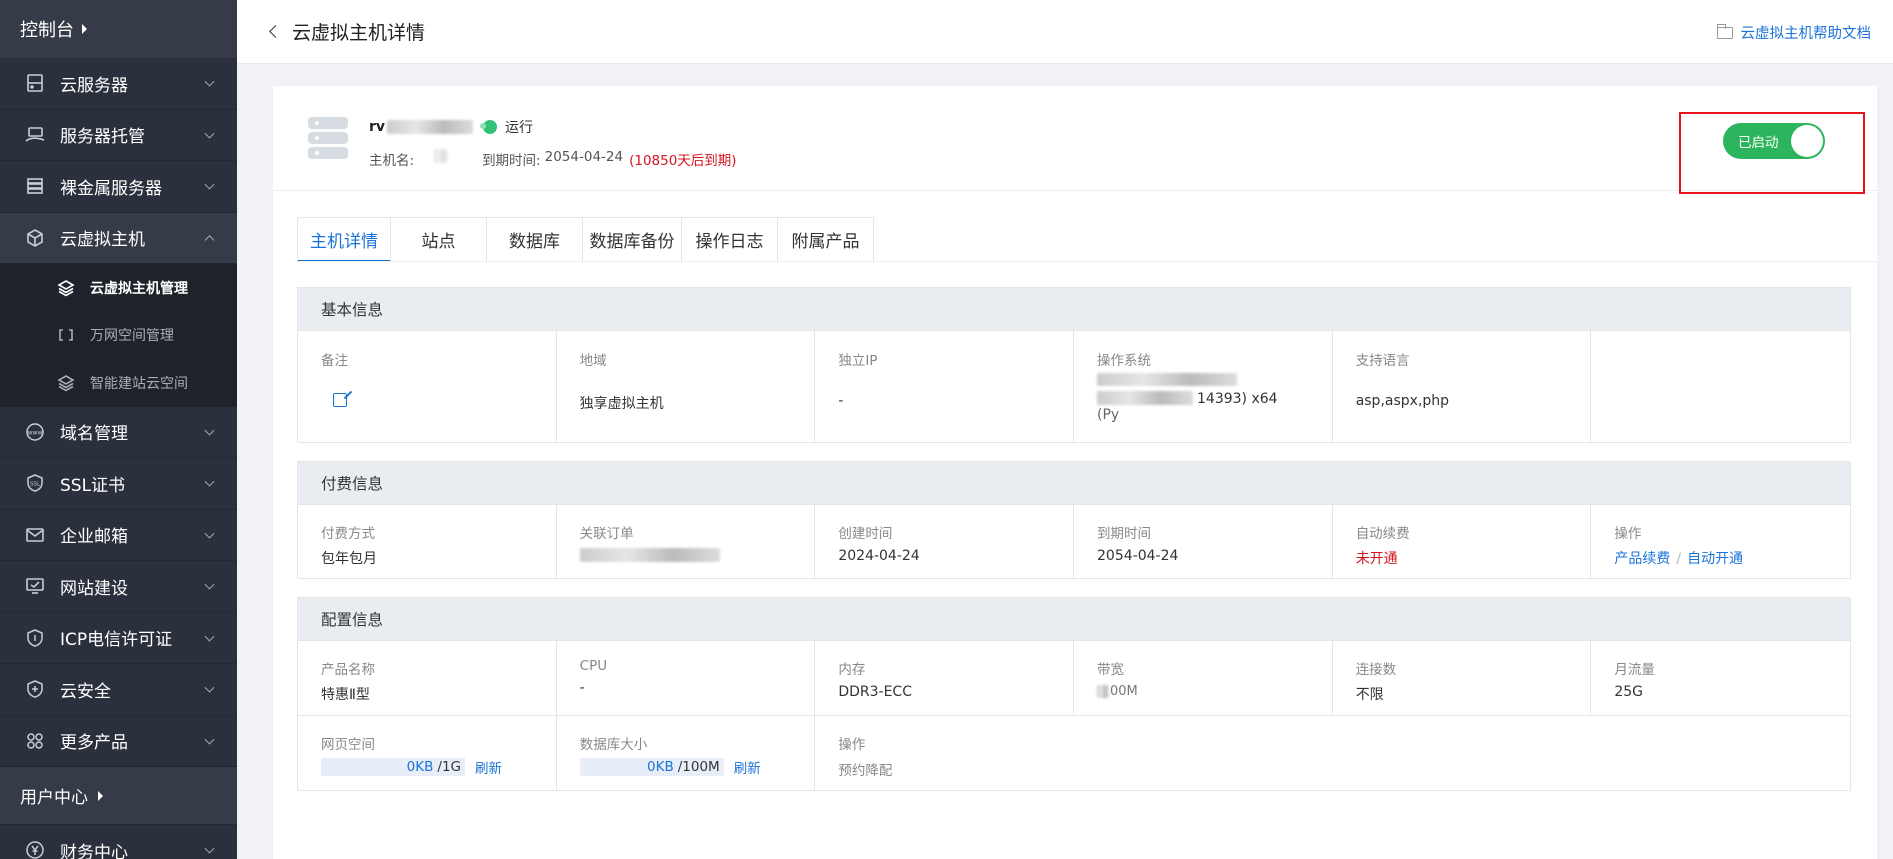  What do you see at coordinates (879, 556) in the screenshot?
I see `created-value: 2024-04-24` at bounding box center [879, 556].